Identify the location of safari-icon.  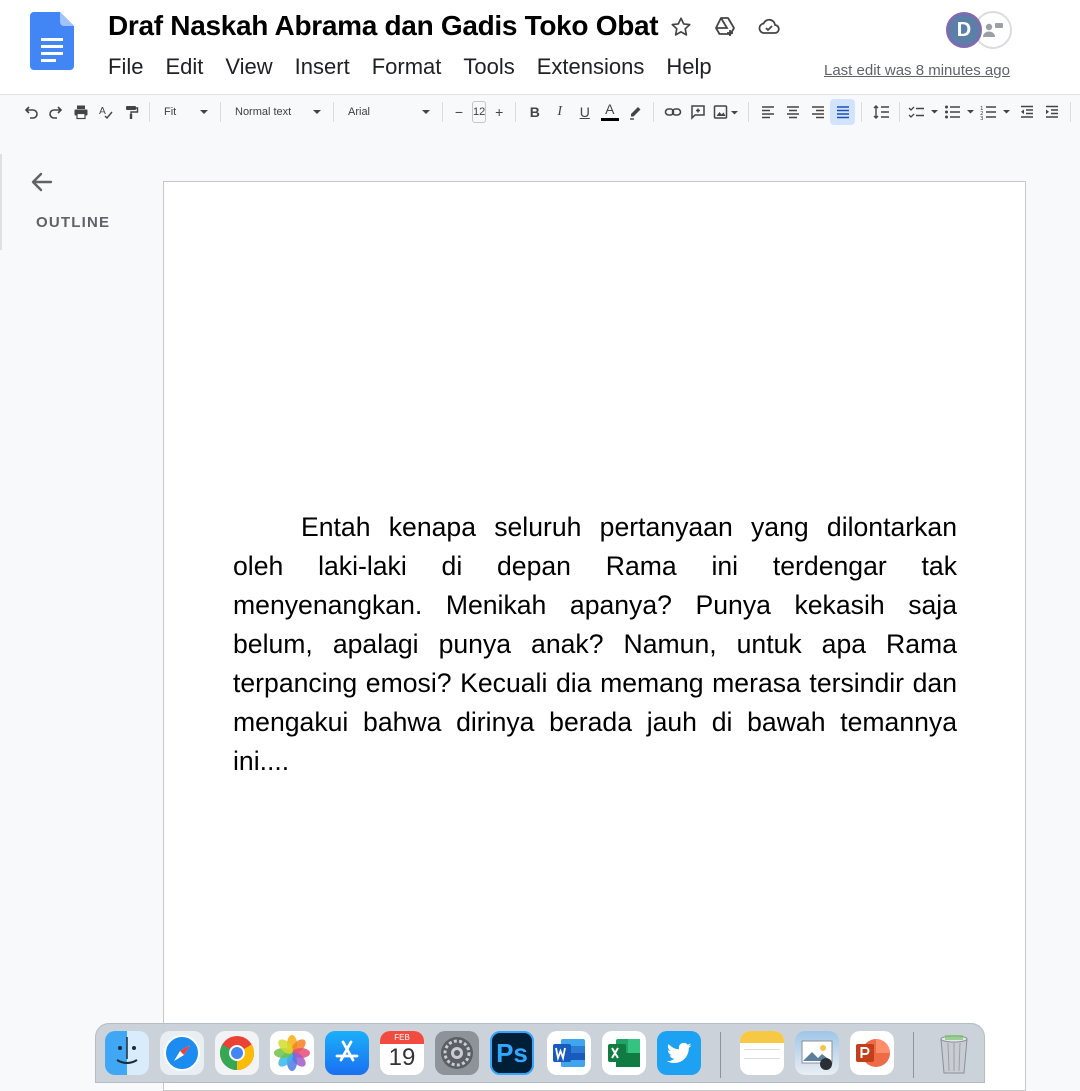
(182, 1053).